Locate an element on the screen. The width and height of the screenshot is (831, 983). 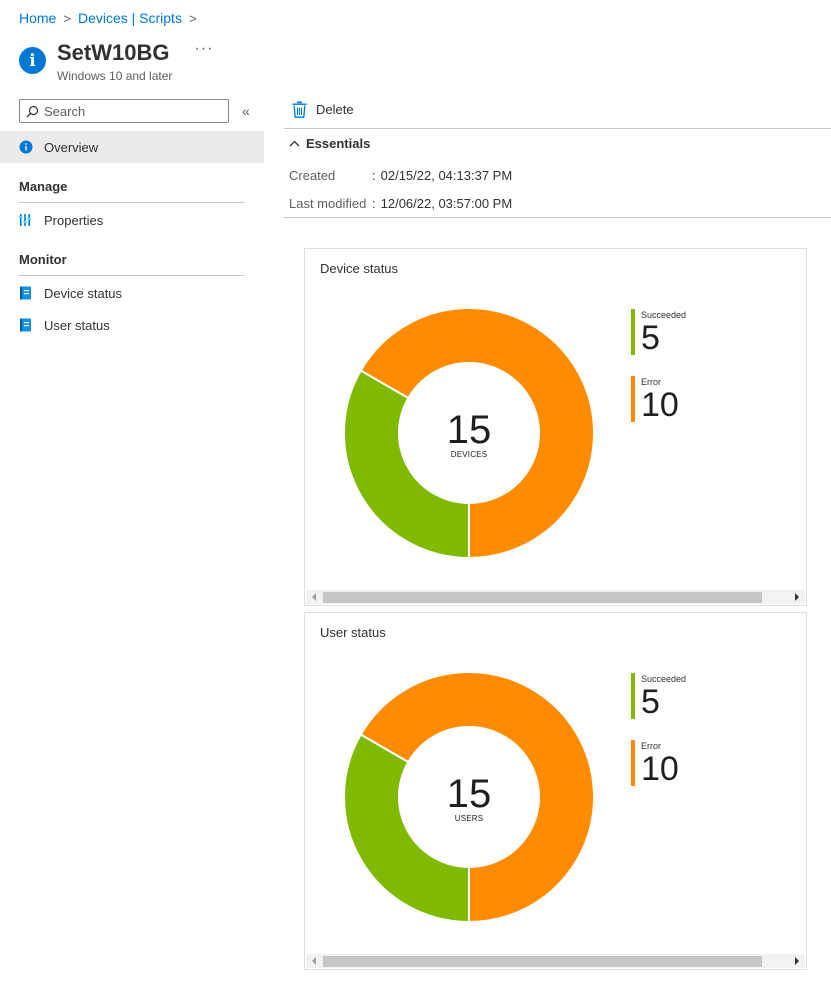
essentials-toggle: Essentials is located at coordinates (329, 143).